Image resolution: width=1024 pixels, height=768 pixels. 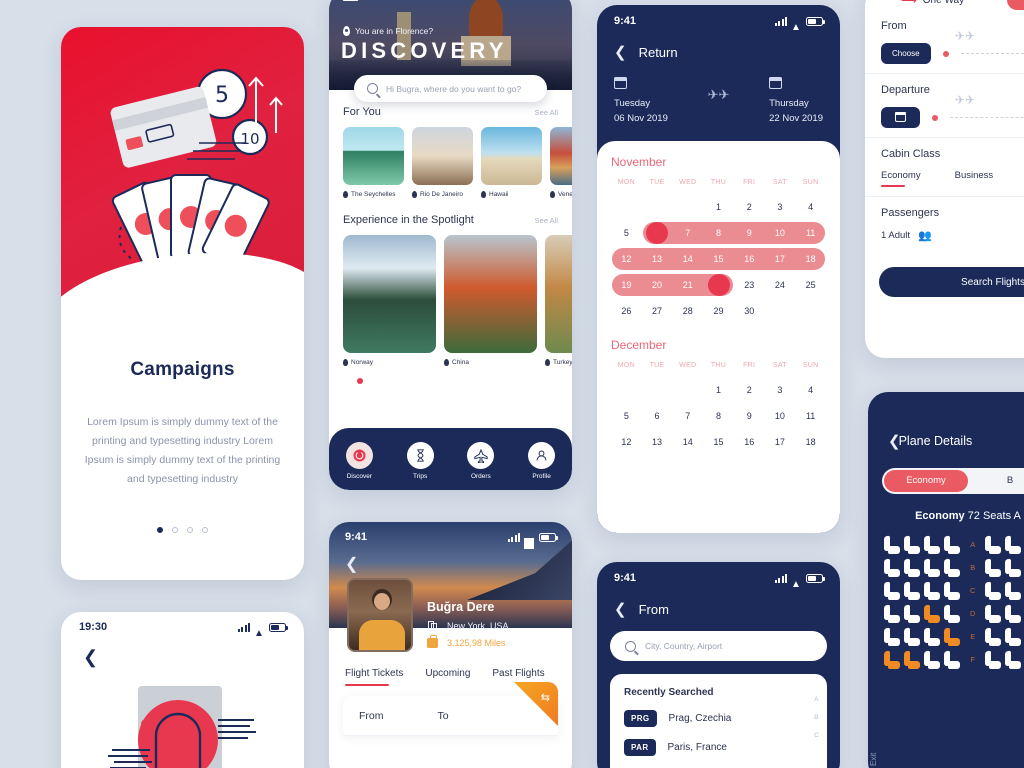 What do you see at coordinates (182, 650) in the screenshot?
I see `back-button: ❮` at bounding box center [182, 650].